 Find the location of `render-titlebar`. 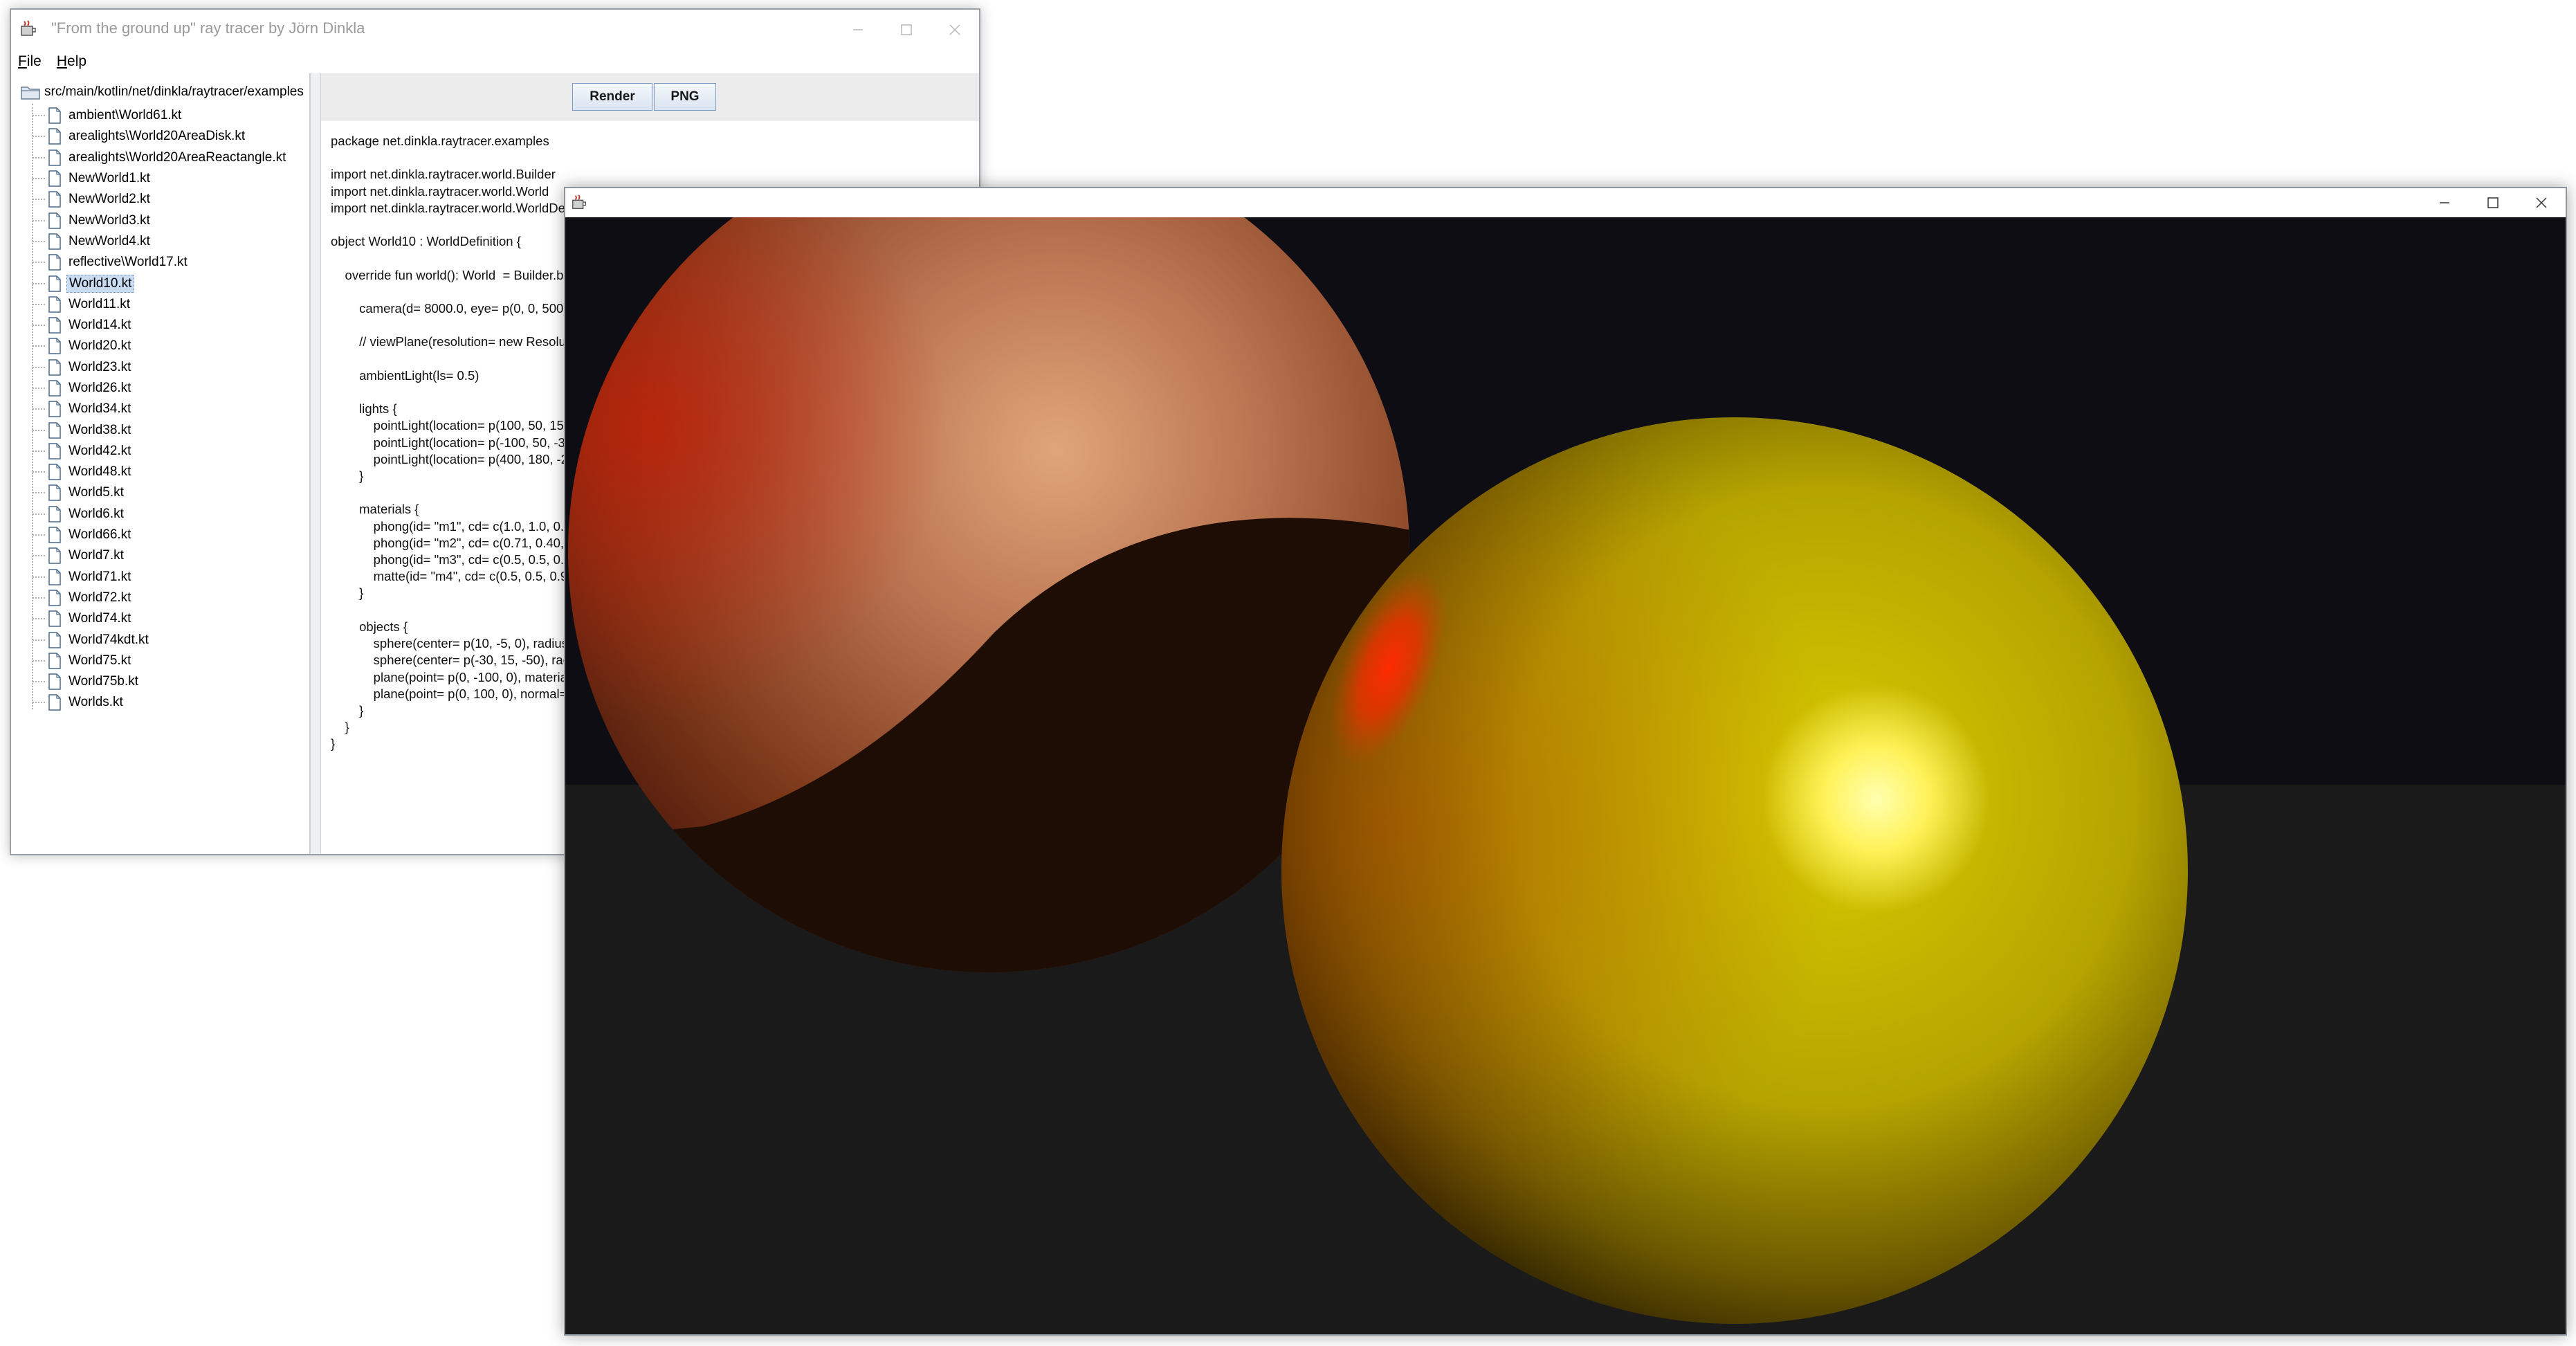

render-titlebar is located at coordinates (1566, 202).